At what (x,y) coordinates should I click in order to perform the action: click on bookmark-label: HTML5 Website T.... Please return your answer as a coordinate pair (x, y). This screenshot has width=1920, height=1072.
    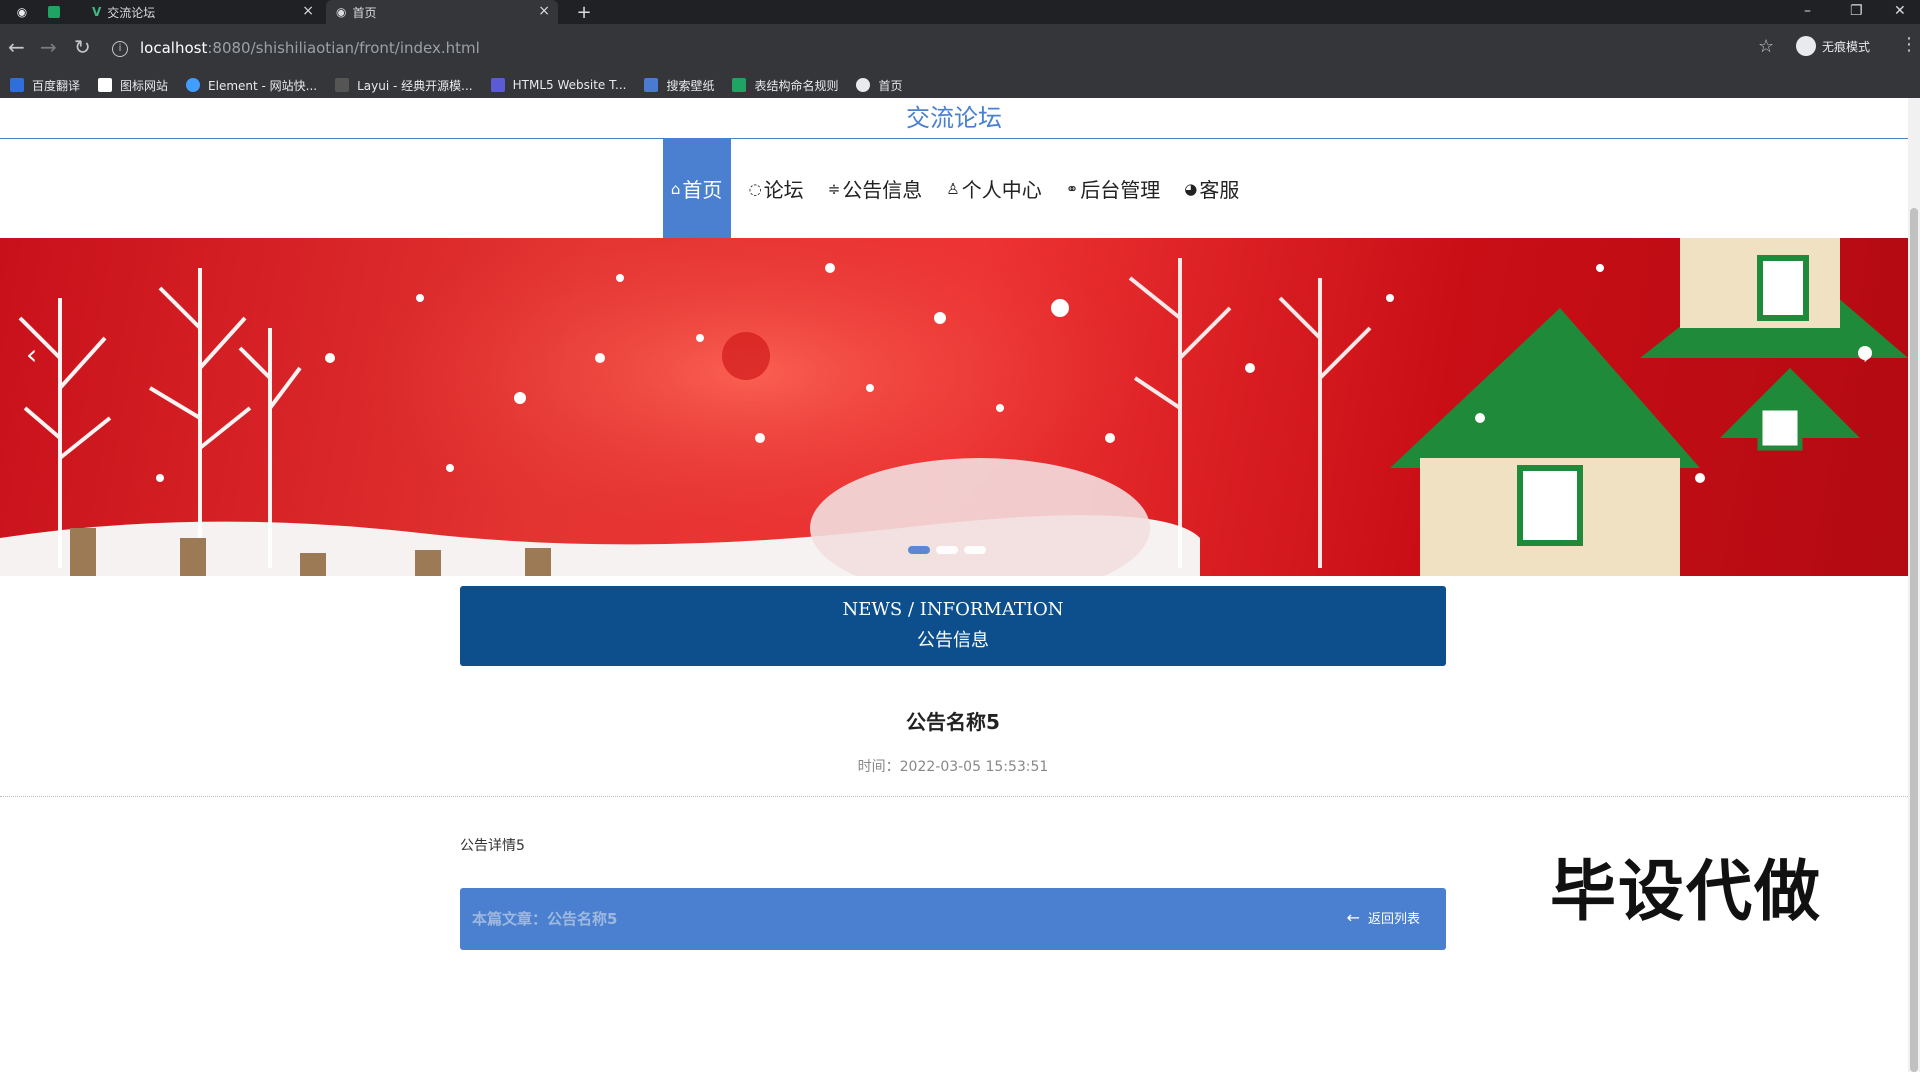
    Looking at the image, I should click on (569, 85).